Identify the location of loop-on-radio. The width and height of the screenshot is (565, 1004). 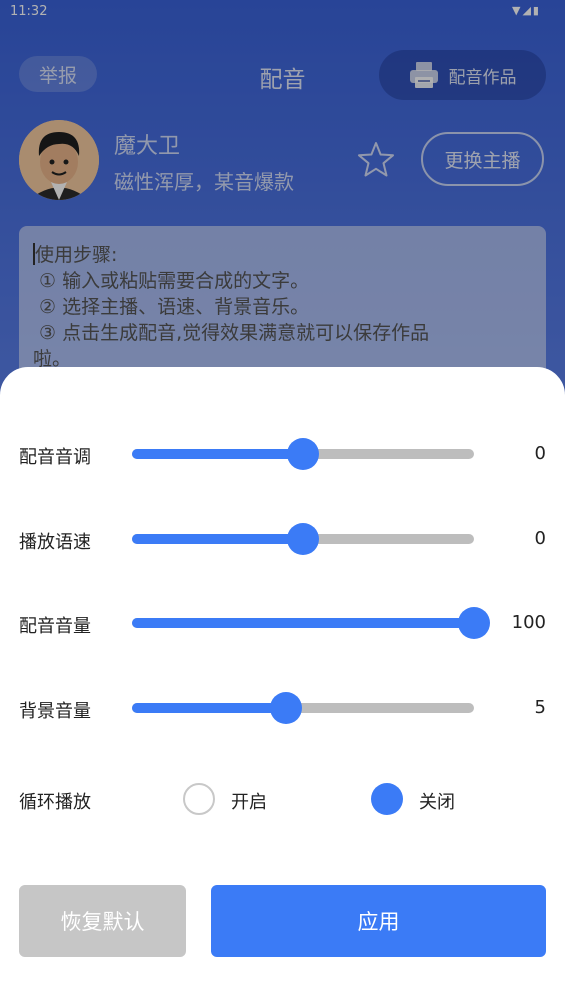
(199, 799).